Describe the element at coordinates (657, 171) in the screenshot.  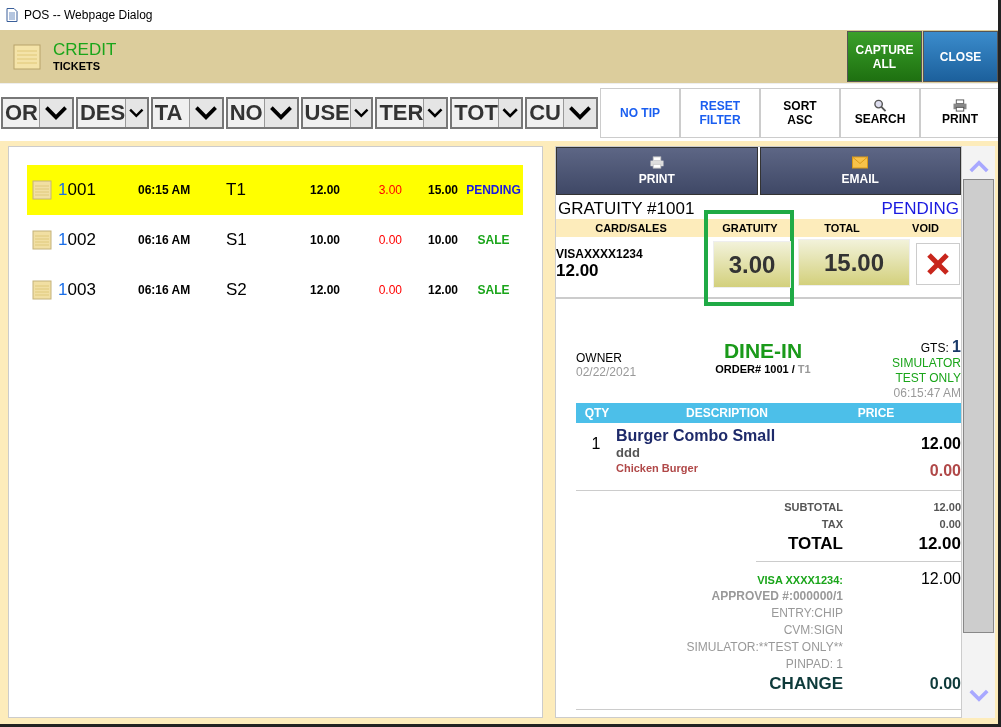
I see `print-button: PRINT` at that location.